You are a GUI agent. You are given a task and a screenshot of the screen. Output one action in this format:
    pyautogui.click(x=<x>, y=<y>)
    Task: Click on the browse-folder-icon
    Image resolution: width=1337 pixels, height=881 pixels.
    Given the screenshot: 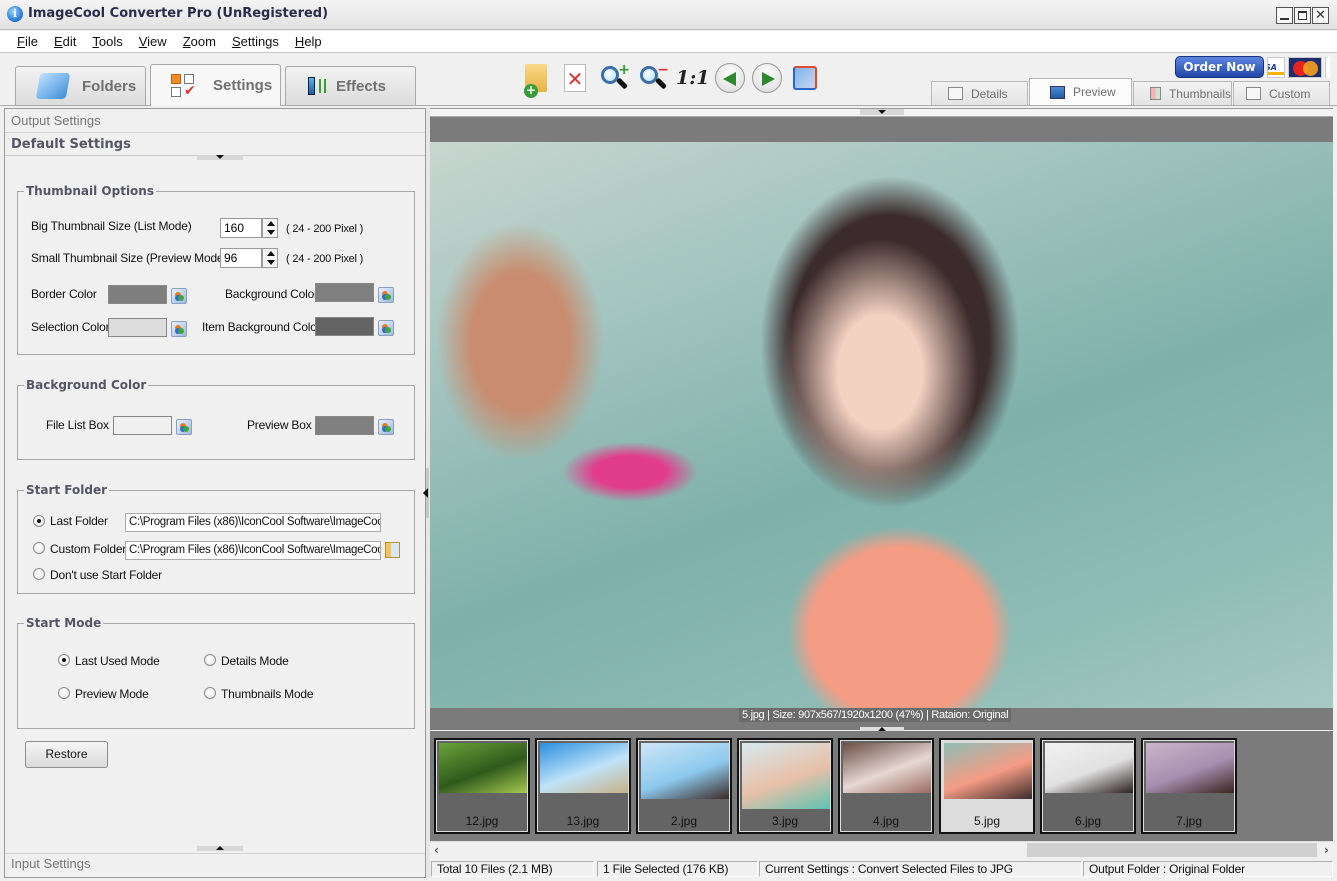 What is the action you would take?
    pyautogui.click(x=392, y=550)
    